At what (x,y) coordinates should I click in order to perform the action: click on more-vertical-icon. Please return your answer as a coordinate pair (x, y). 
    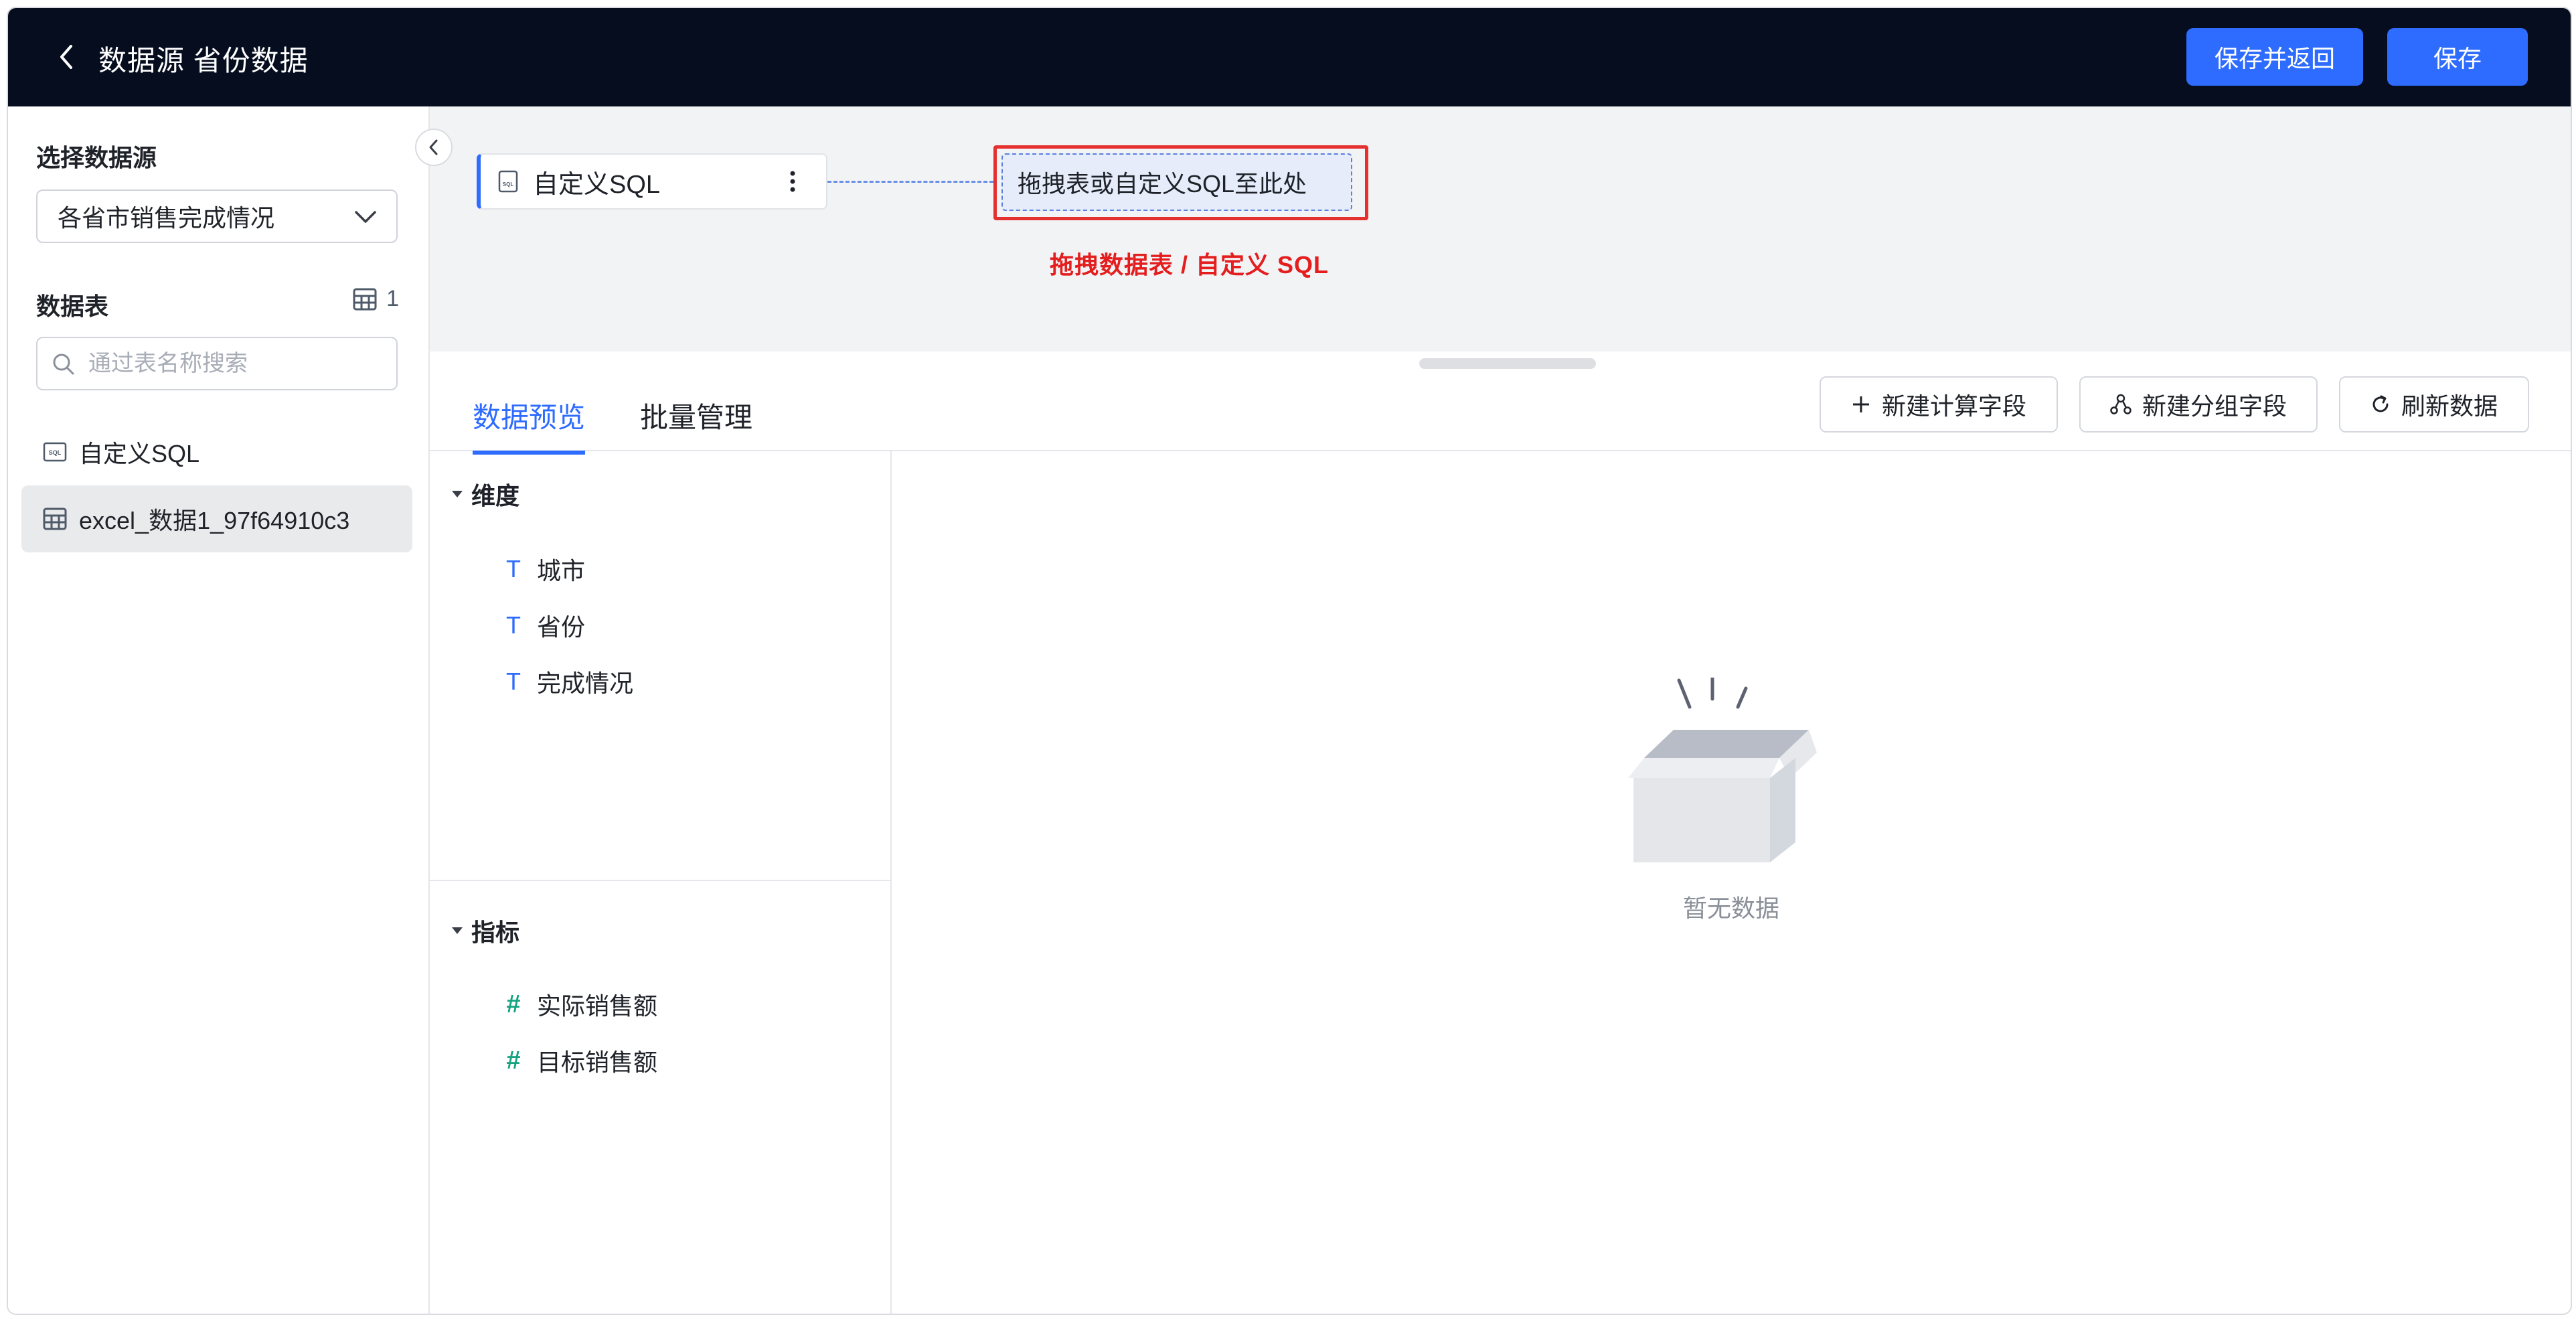
    Looking at the image, I should click on (793, 181).